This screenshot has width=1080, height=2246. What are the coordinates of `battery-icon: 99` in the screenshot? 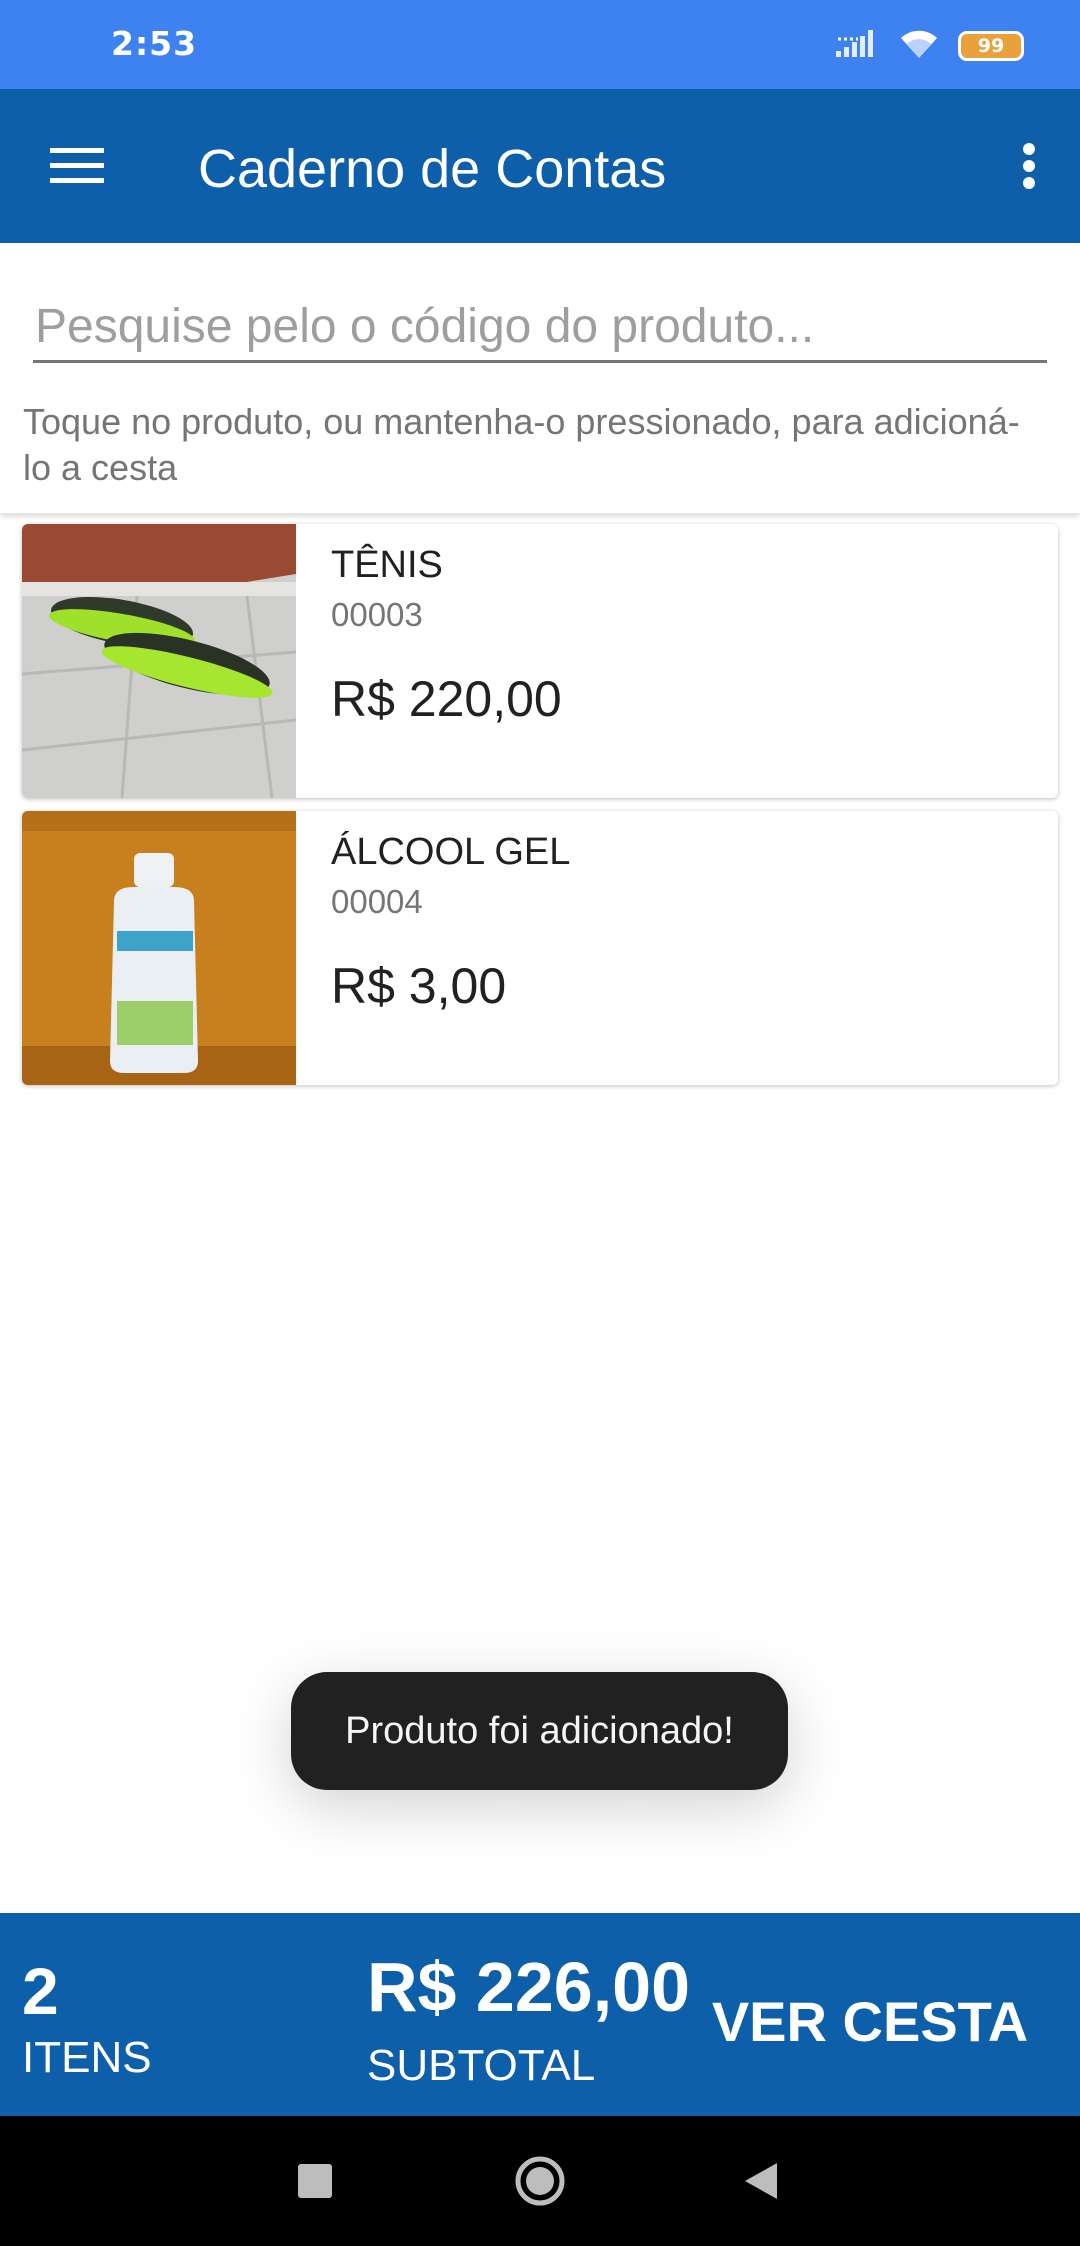 It's located at (991, 46).